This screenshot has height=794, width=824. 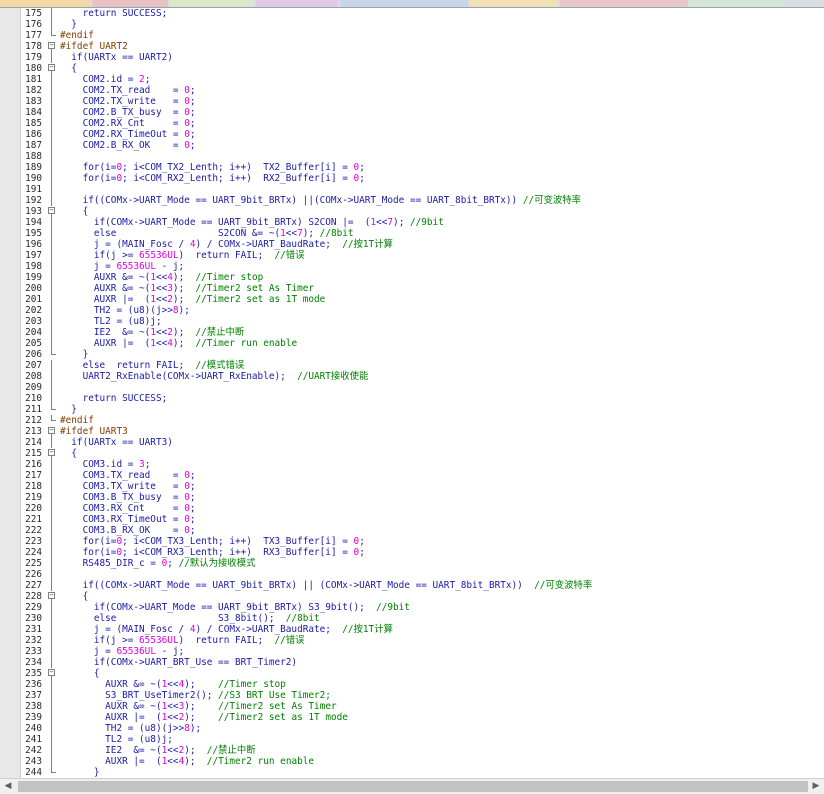 I want to click on code-line: 193− {, so click(x=412, y=211).